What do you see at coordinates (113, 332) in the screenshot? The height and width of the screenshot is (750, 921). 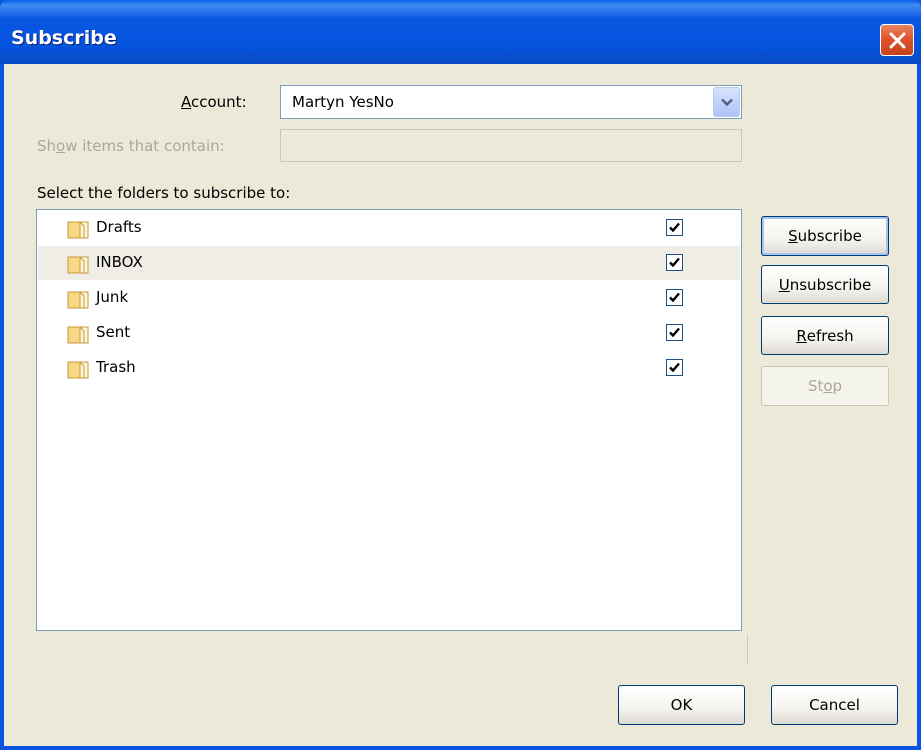 I see `folder-name: Sent` at bounding box center [113, 332].